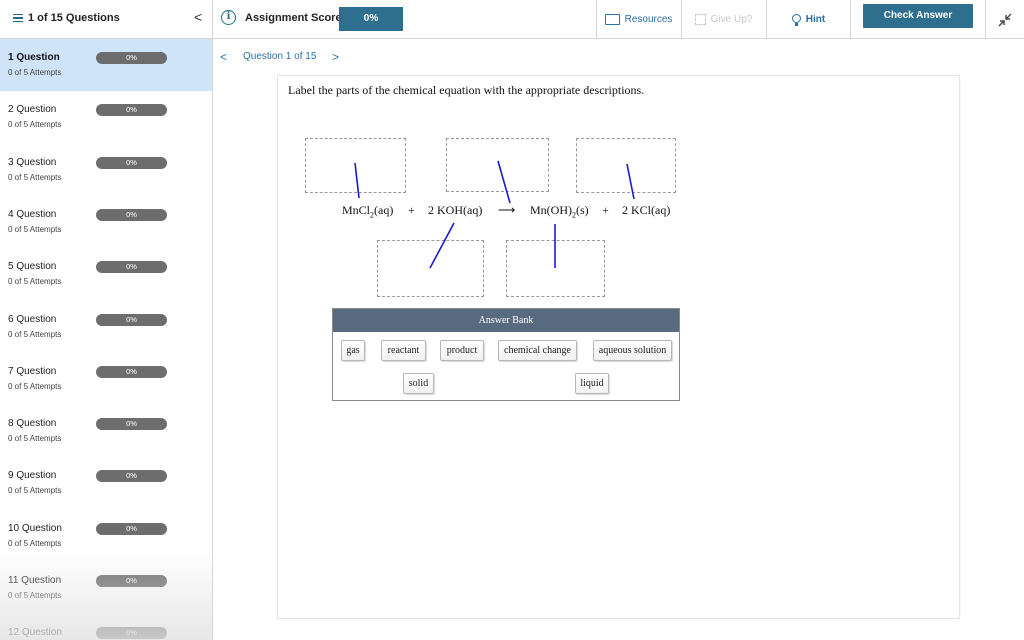 The width and height of the screenshot is (1024, 640). Describe the element at coordinates (403, 350) in the screenshot. I see `answer-chip-reactant: reactant` at that location.